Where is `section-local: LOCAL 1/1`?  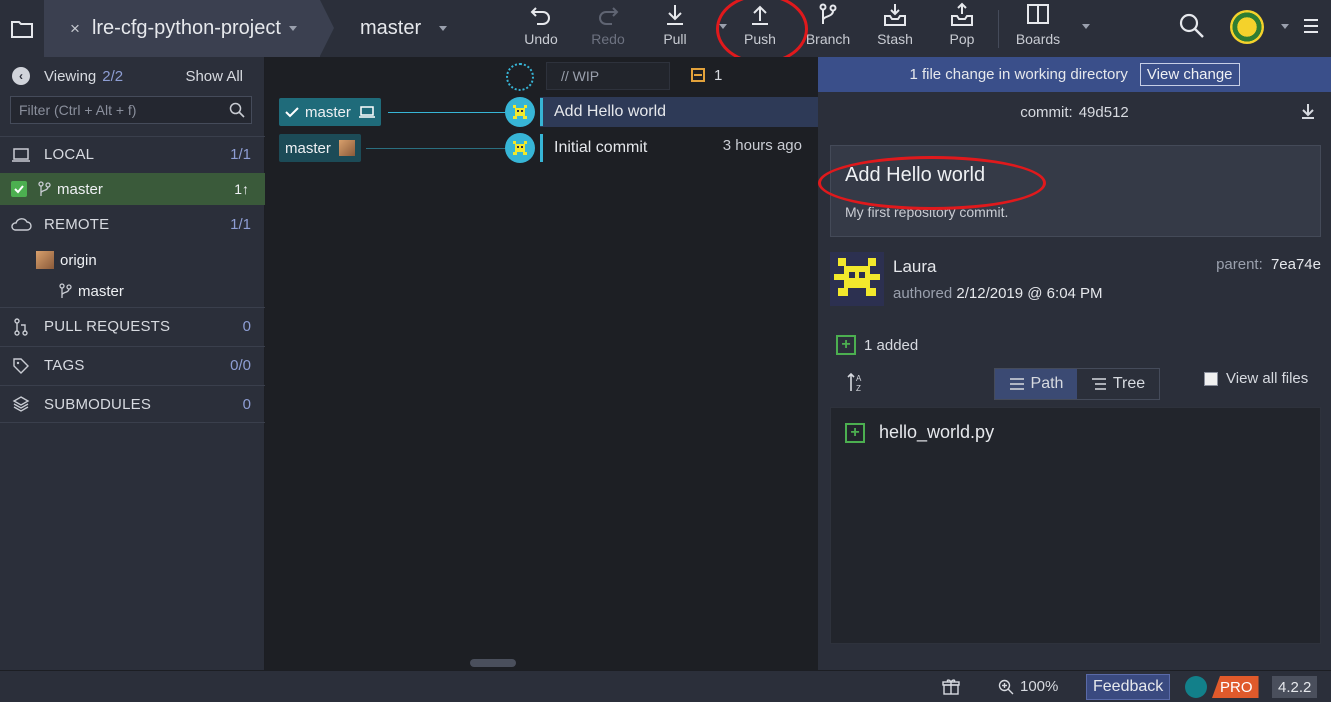
section-local: LOCAL 1/1 is located at coordinates (132, 154).